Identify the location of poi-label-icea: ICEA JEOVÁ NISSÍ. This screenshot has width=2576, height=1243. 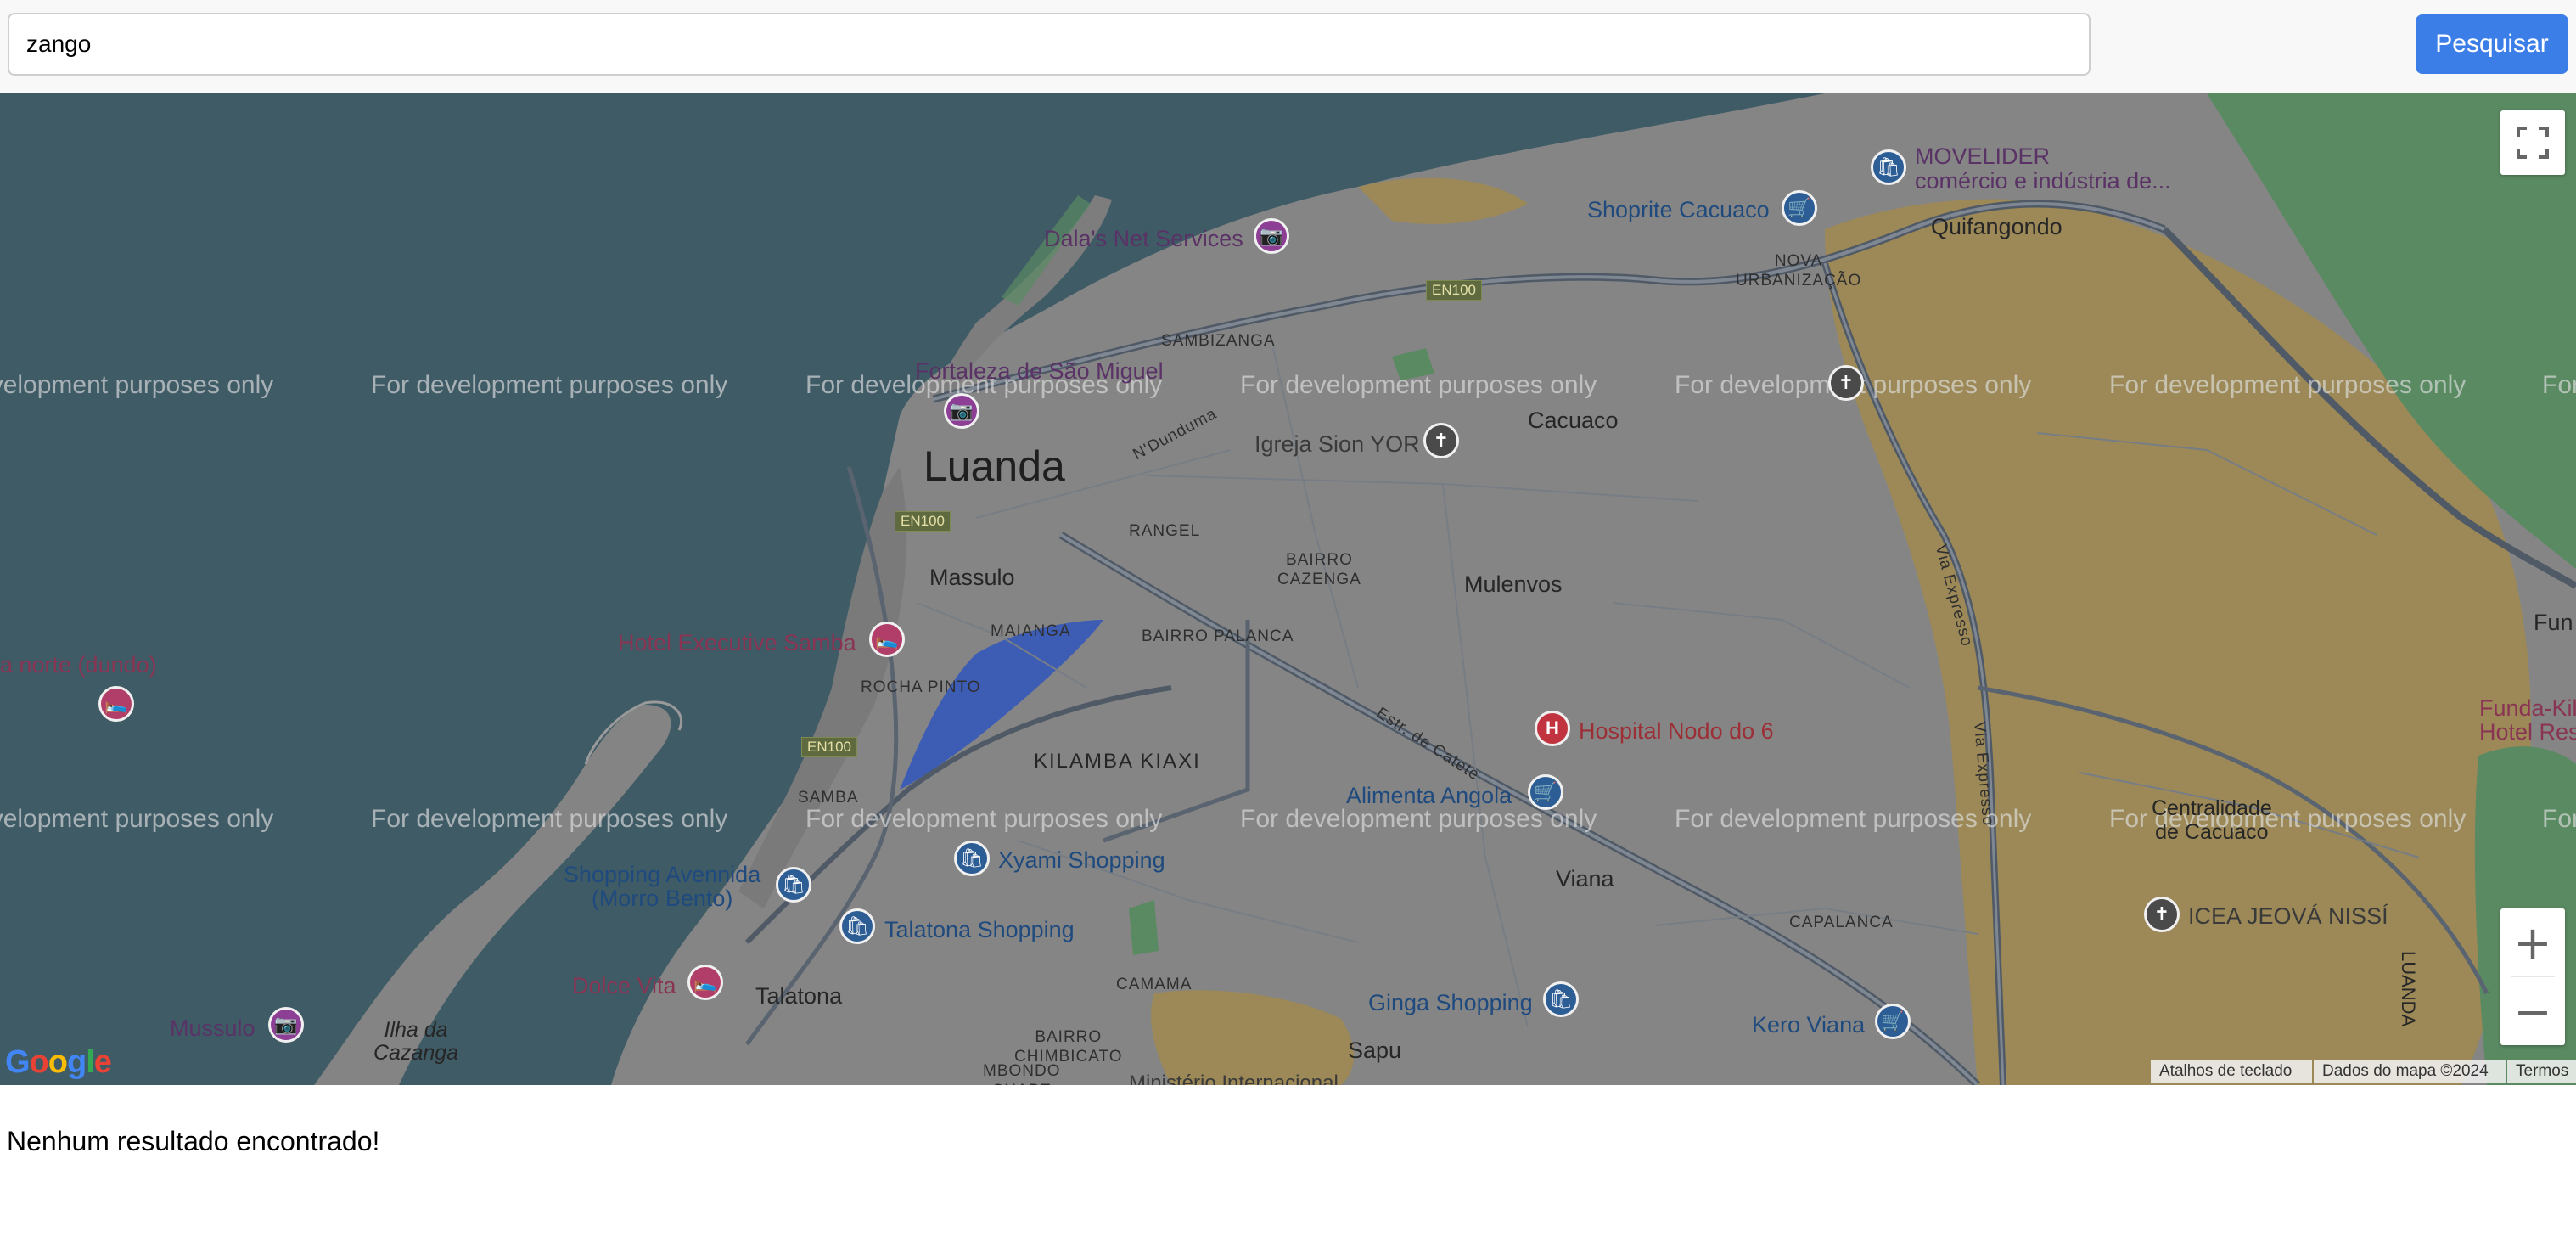
(2288, 916).